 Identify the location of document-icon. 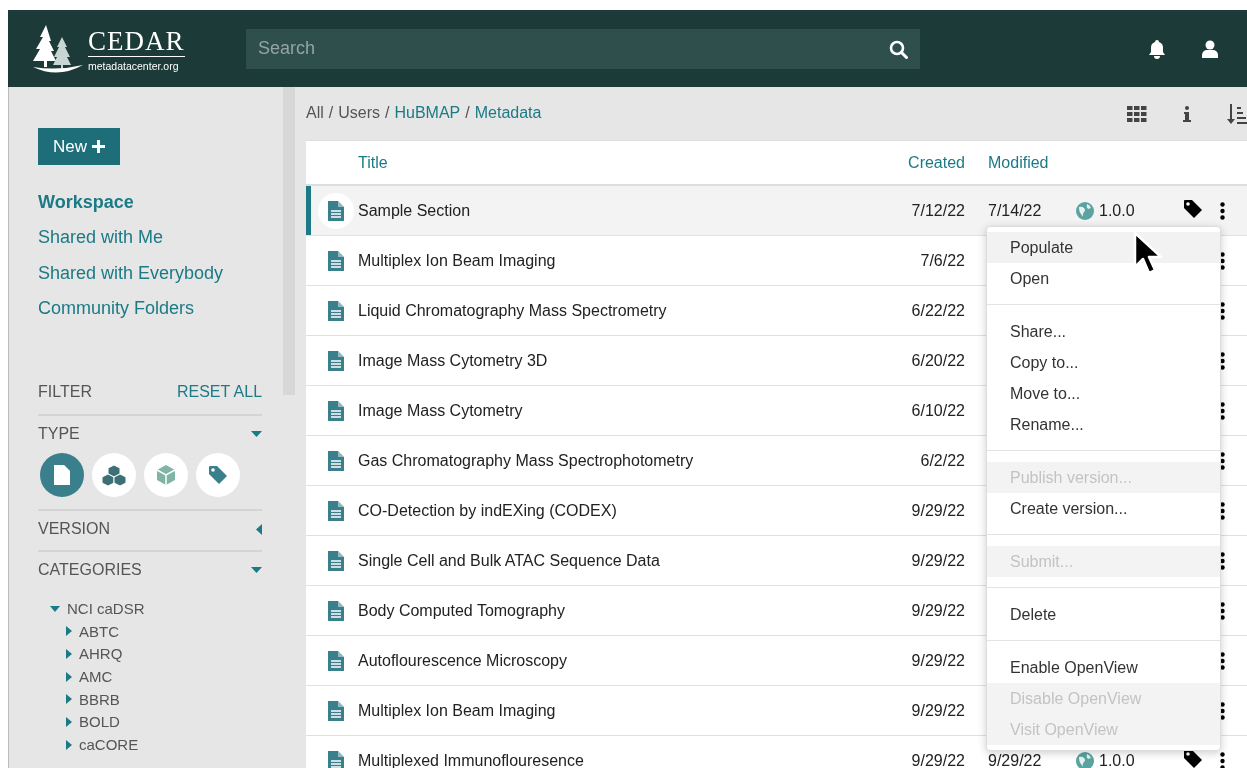
(62, 475).